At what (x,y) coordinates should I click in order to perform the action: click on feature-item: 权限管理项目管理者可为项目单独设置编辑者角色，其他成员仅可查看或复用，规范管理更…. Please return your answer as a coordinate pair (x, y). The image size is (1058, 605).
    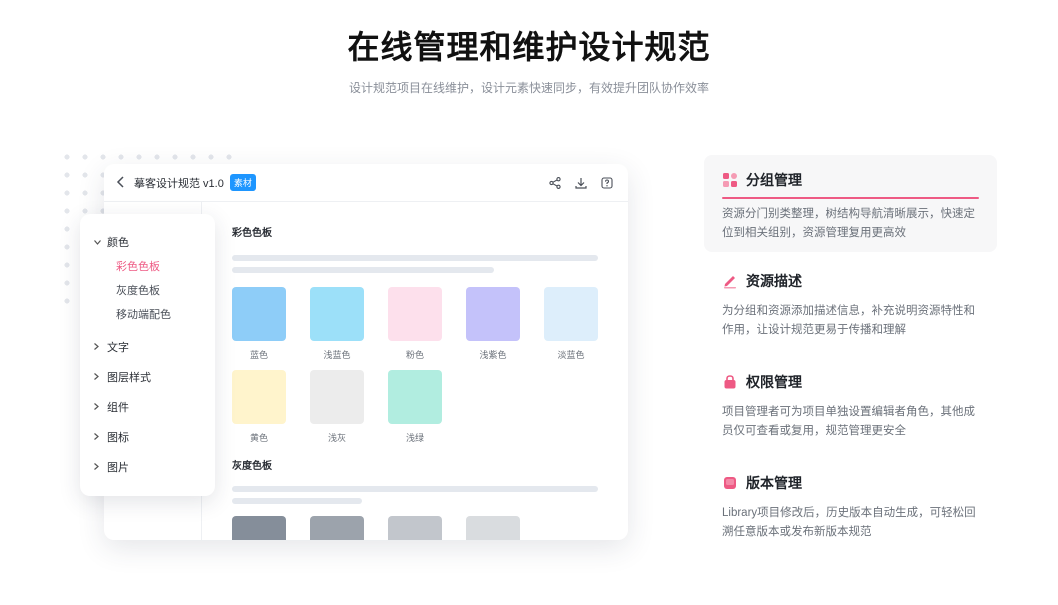
    Looking at the image, I should click on (850, 405).